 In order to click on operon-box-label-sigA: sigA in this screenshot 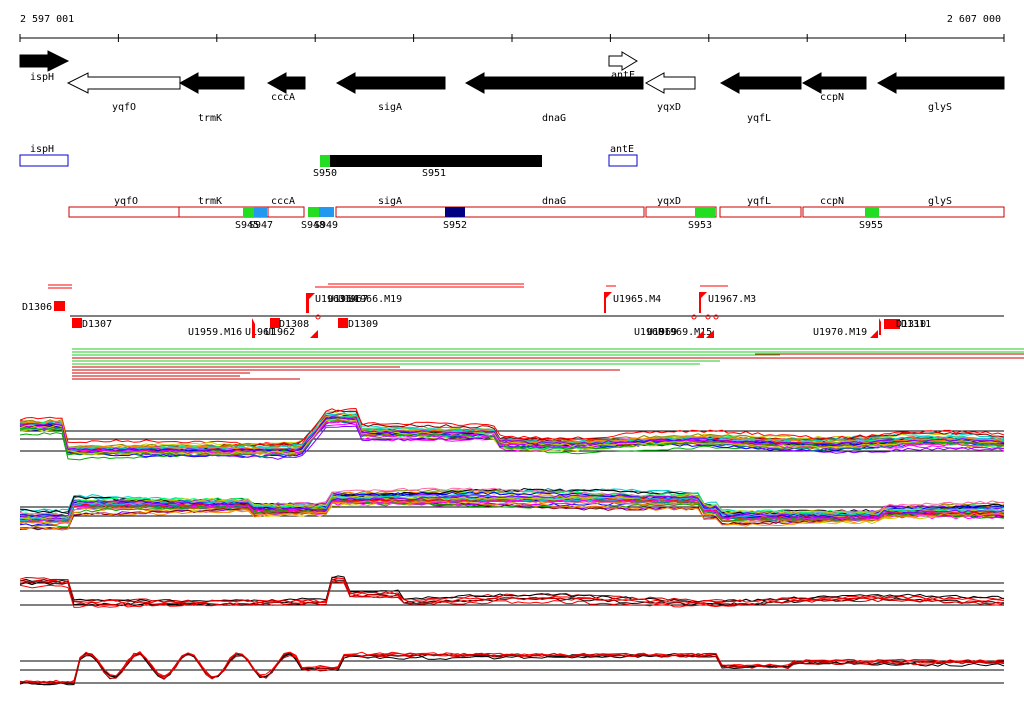, I will do `click(390, 201)`.